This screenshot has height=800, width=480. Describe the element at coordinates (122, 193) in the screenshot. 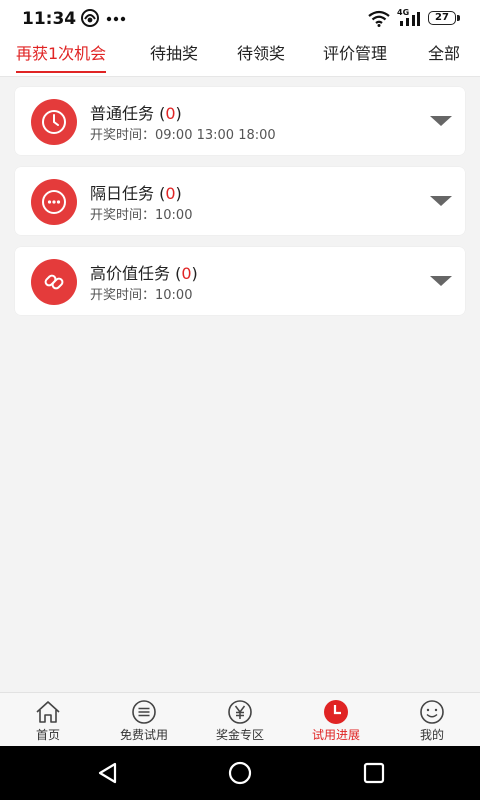

I see `task-name: 隔日任务` at that location.